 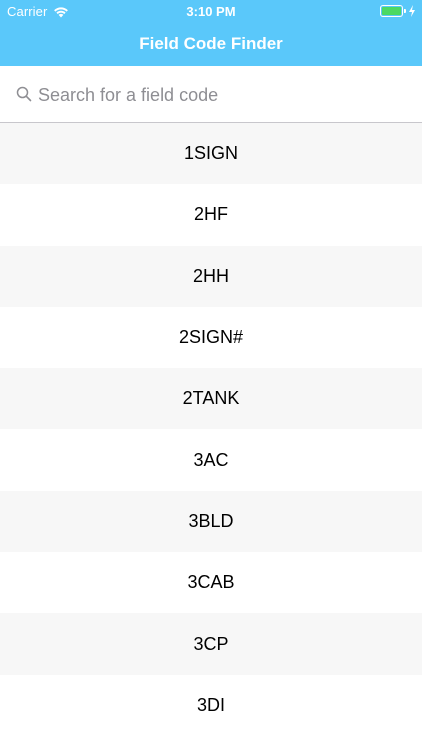 I want to click on navigation-bar: Field Code Finder, so click(x=211, y=44).